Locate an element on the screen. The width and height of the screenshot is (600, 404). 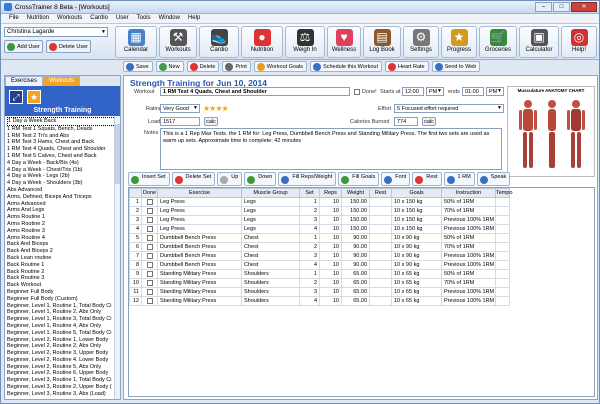
start-time-field: 12:00 is located at coordinates (413, 91).